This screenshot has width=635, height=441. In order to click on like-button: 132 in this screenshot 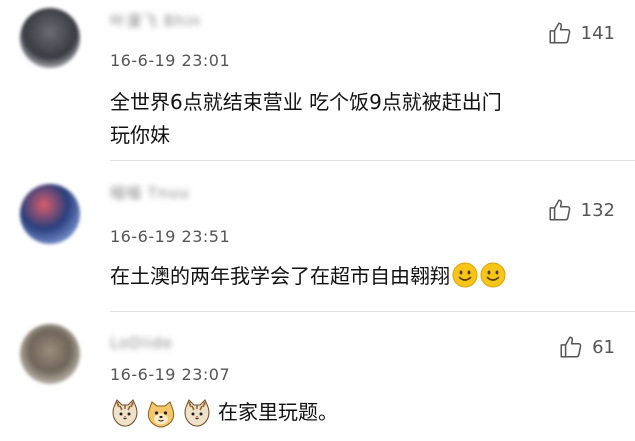, I will do `click(581, 210)`.